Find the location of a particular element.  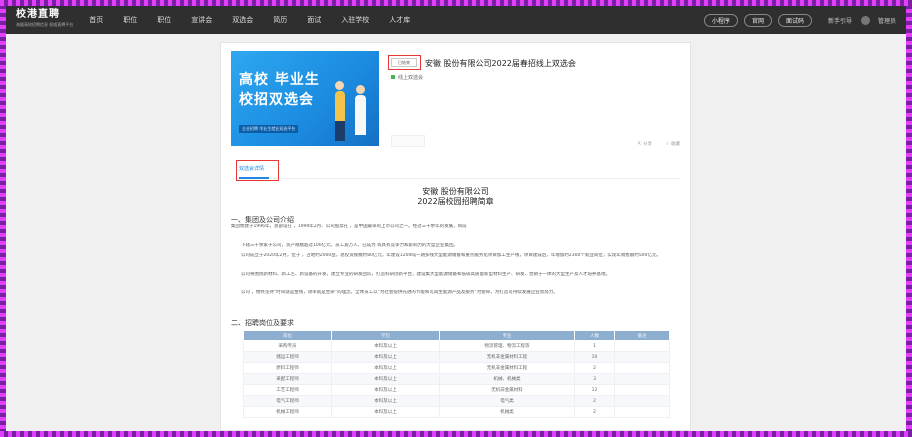

cell-major: 无机非金属材料 is located at coordinates (507, 390).